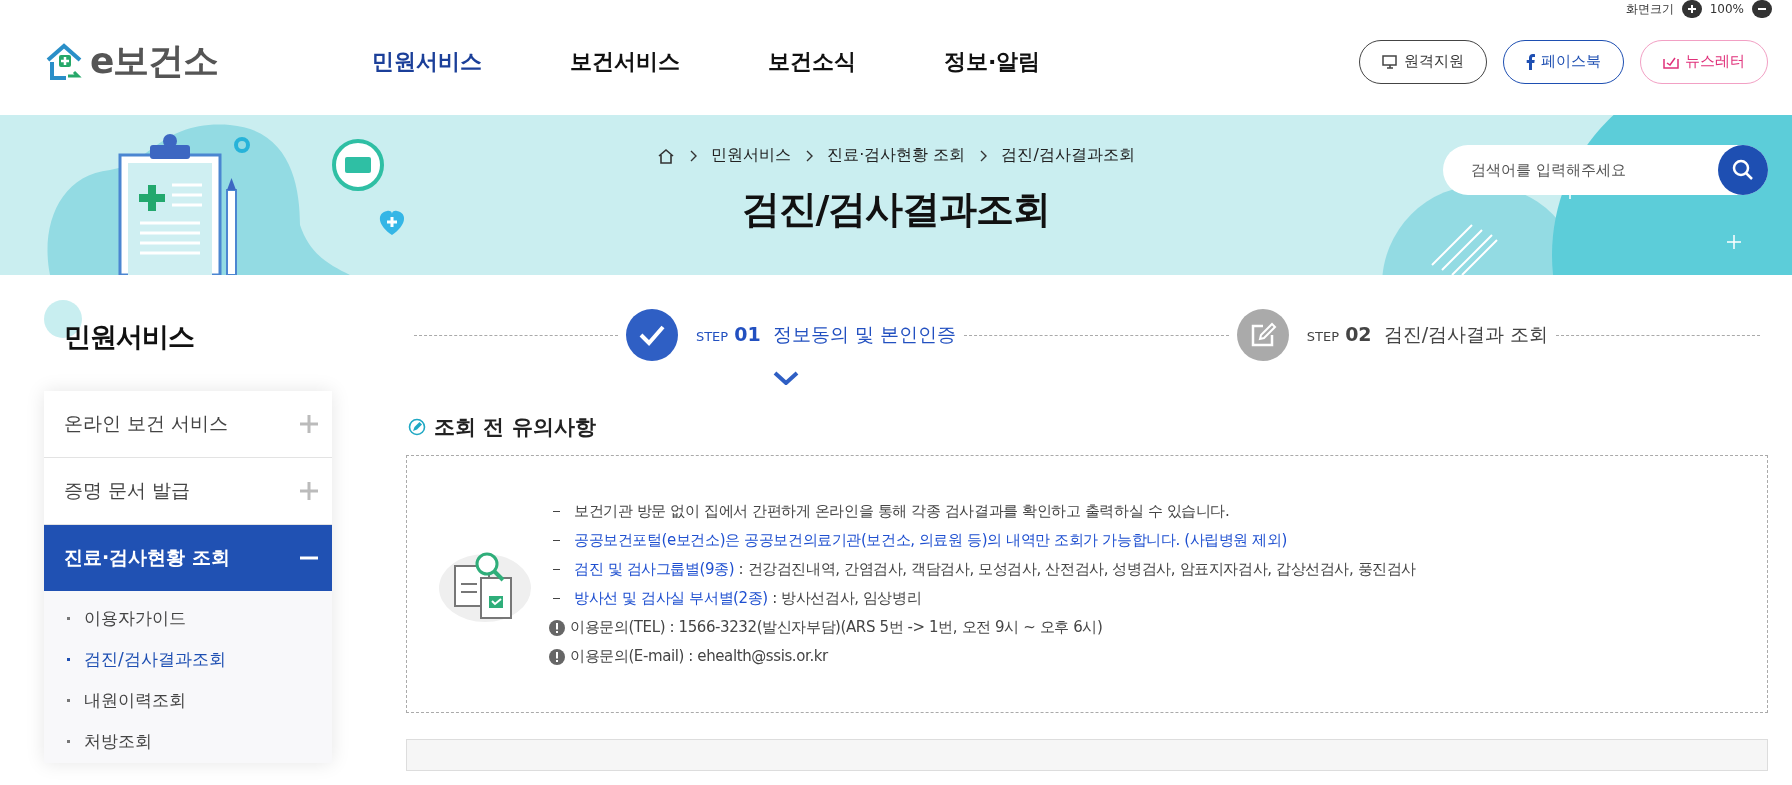  I want to click on sidebar-item: 진료·검사현황 조회, so click(188, 558).